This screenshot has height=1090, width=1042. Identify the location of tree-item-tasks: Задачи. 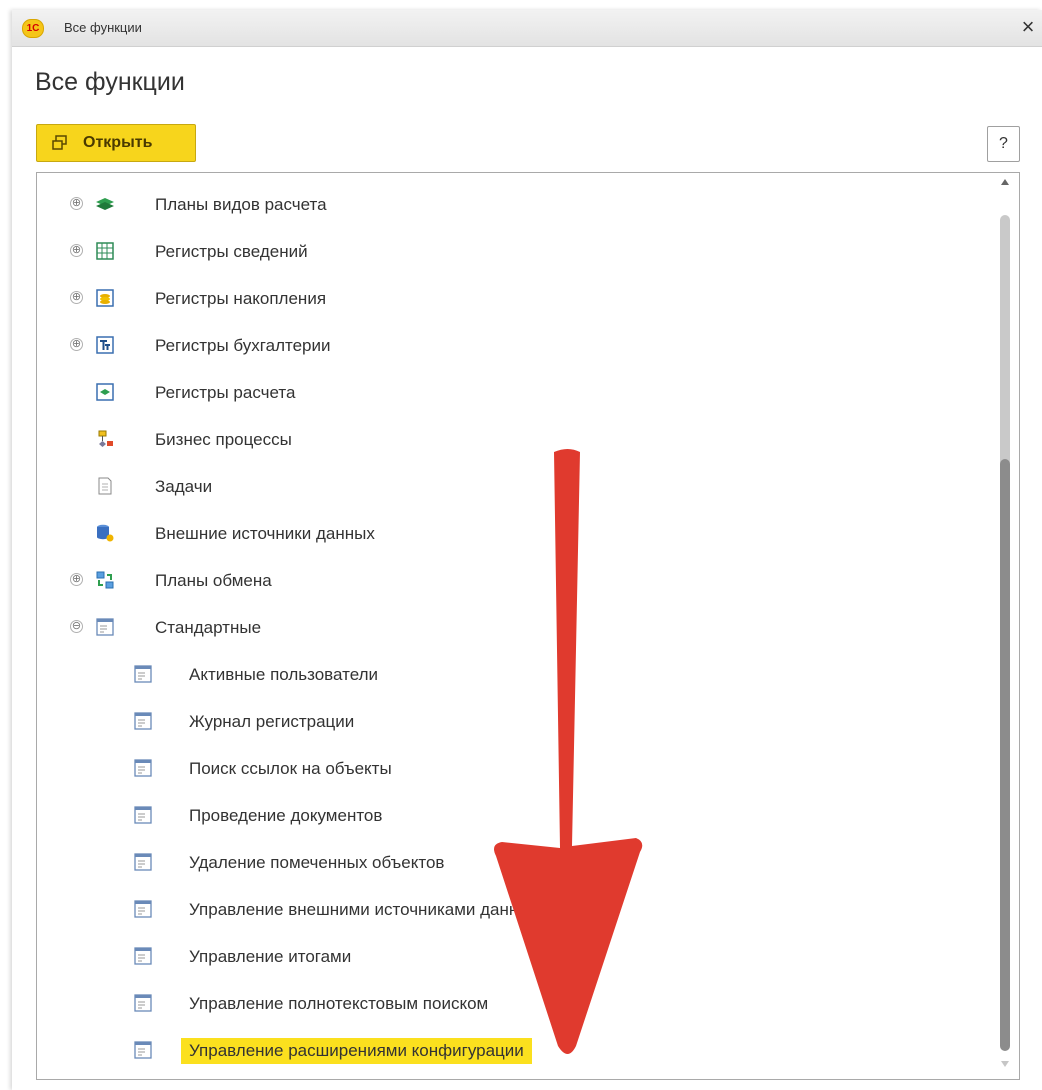
(514, 489).